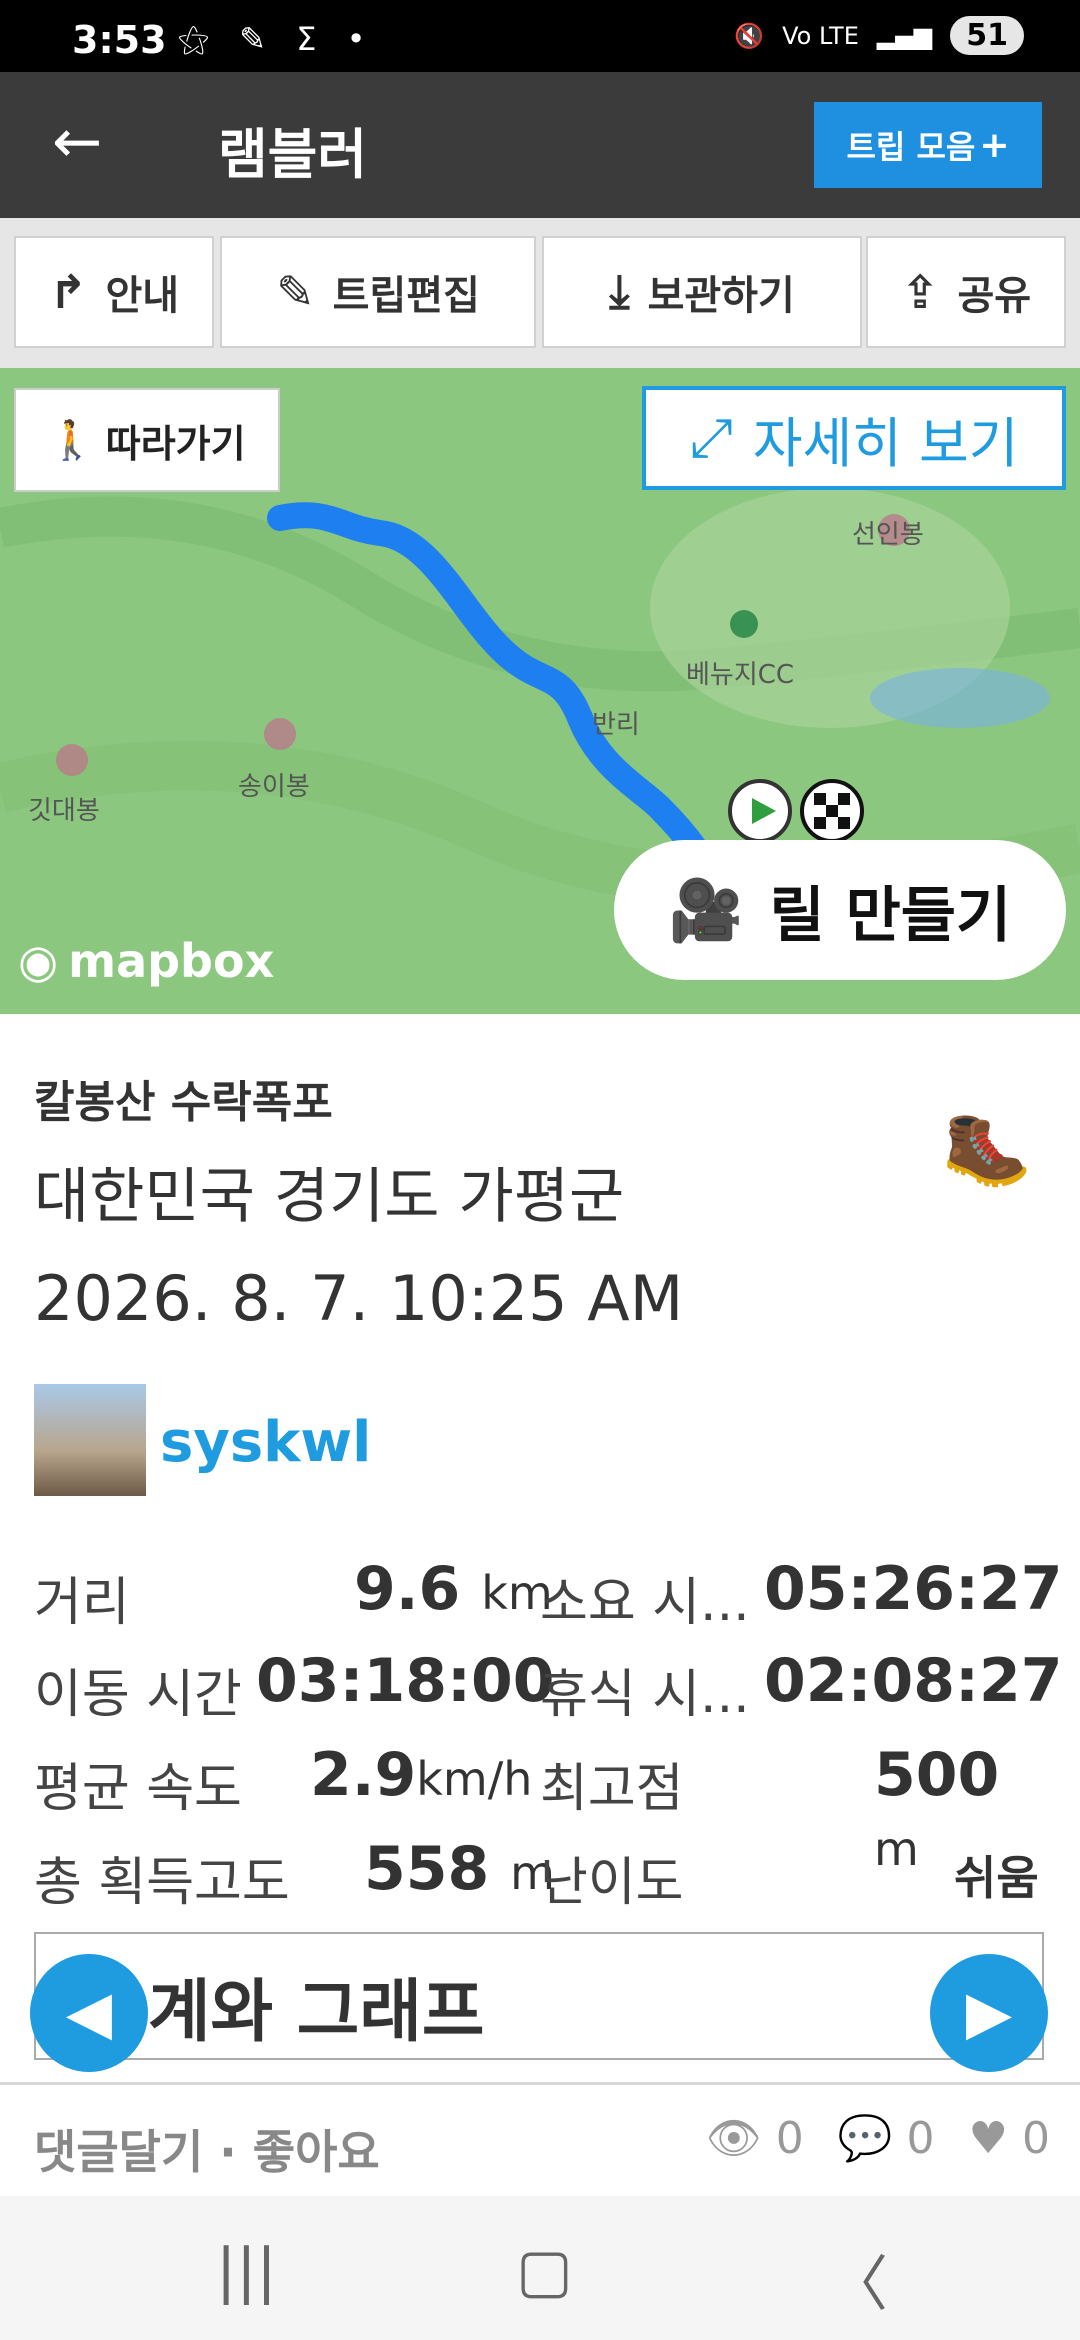  I want to click on trip-datetime: 2026. 8. 7. 10:25 AM, so click(359, 1298).